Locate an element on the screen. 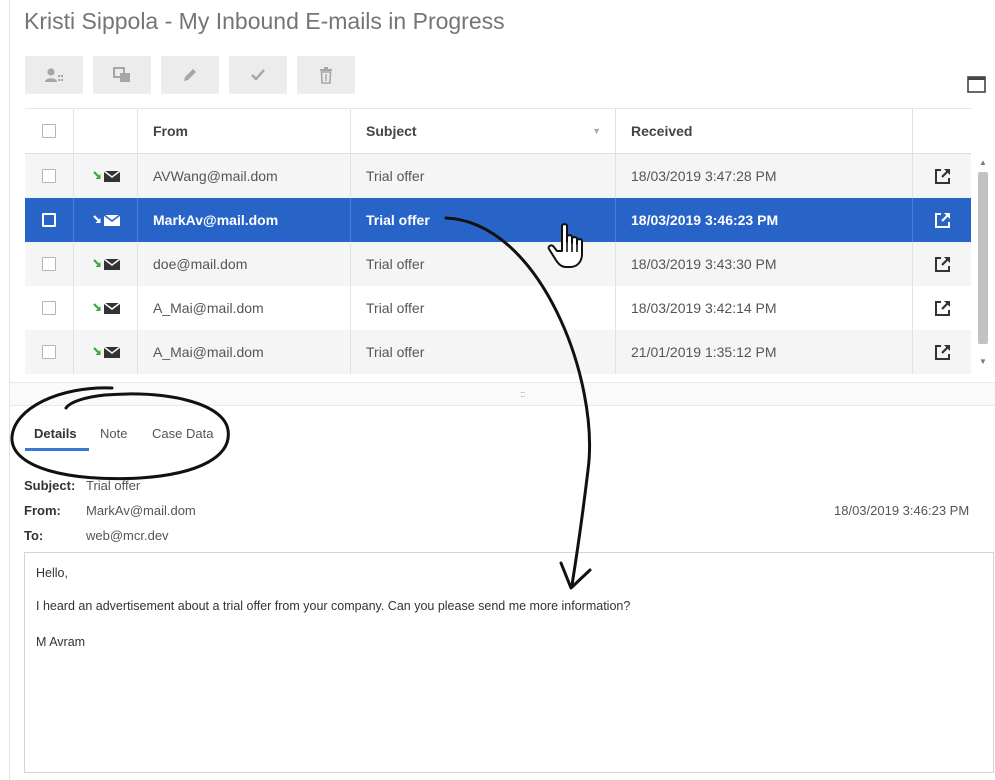 The width and height of the screenshot is (995, 780). maximize-button is located at coordinates (976, 84).